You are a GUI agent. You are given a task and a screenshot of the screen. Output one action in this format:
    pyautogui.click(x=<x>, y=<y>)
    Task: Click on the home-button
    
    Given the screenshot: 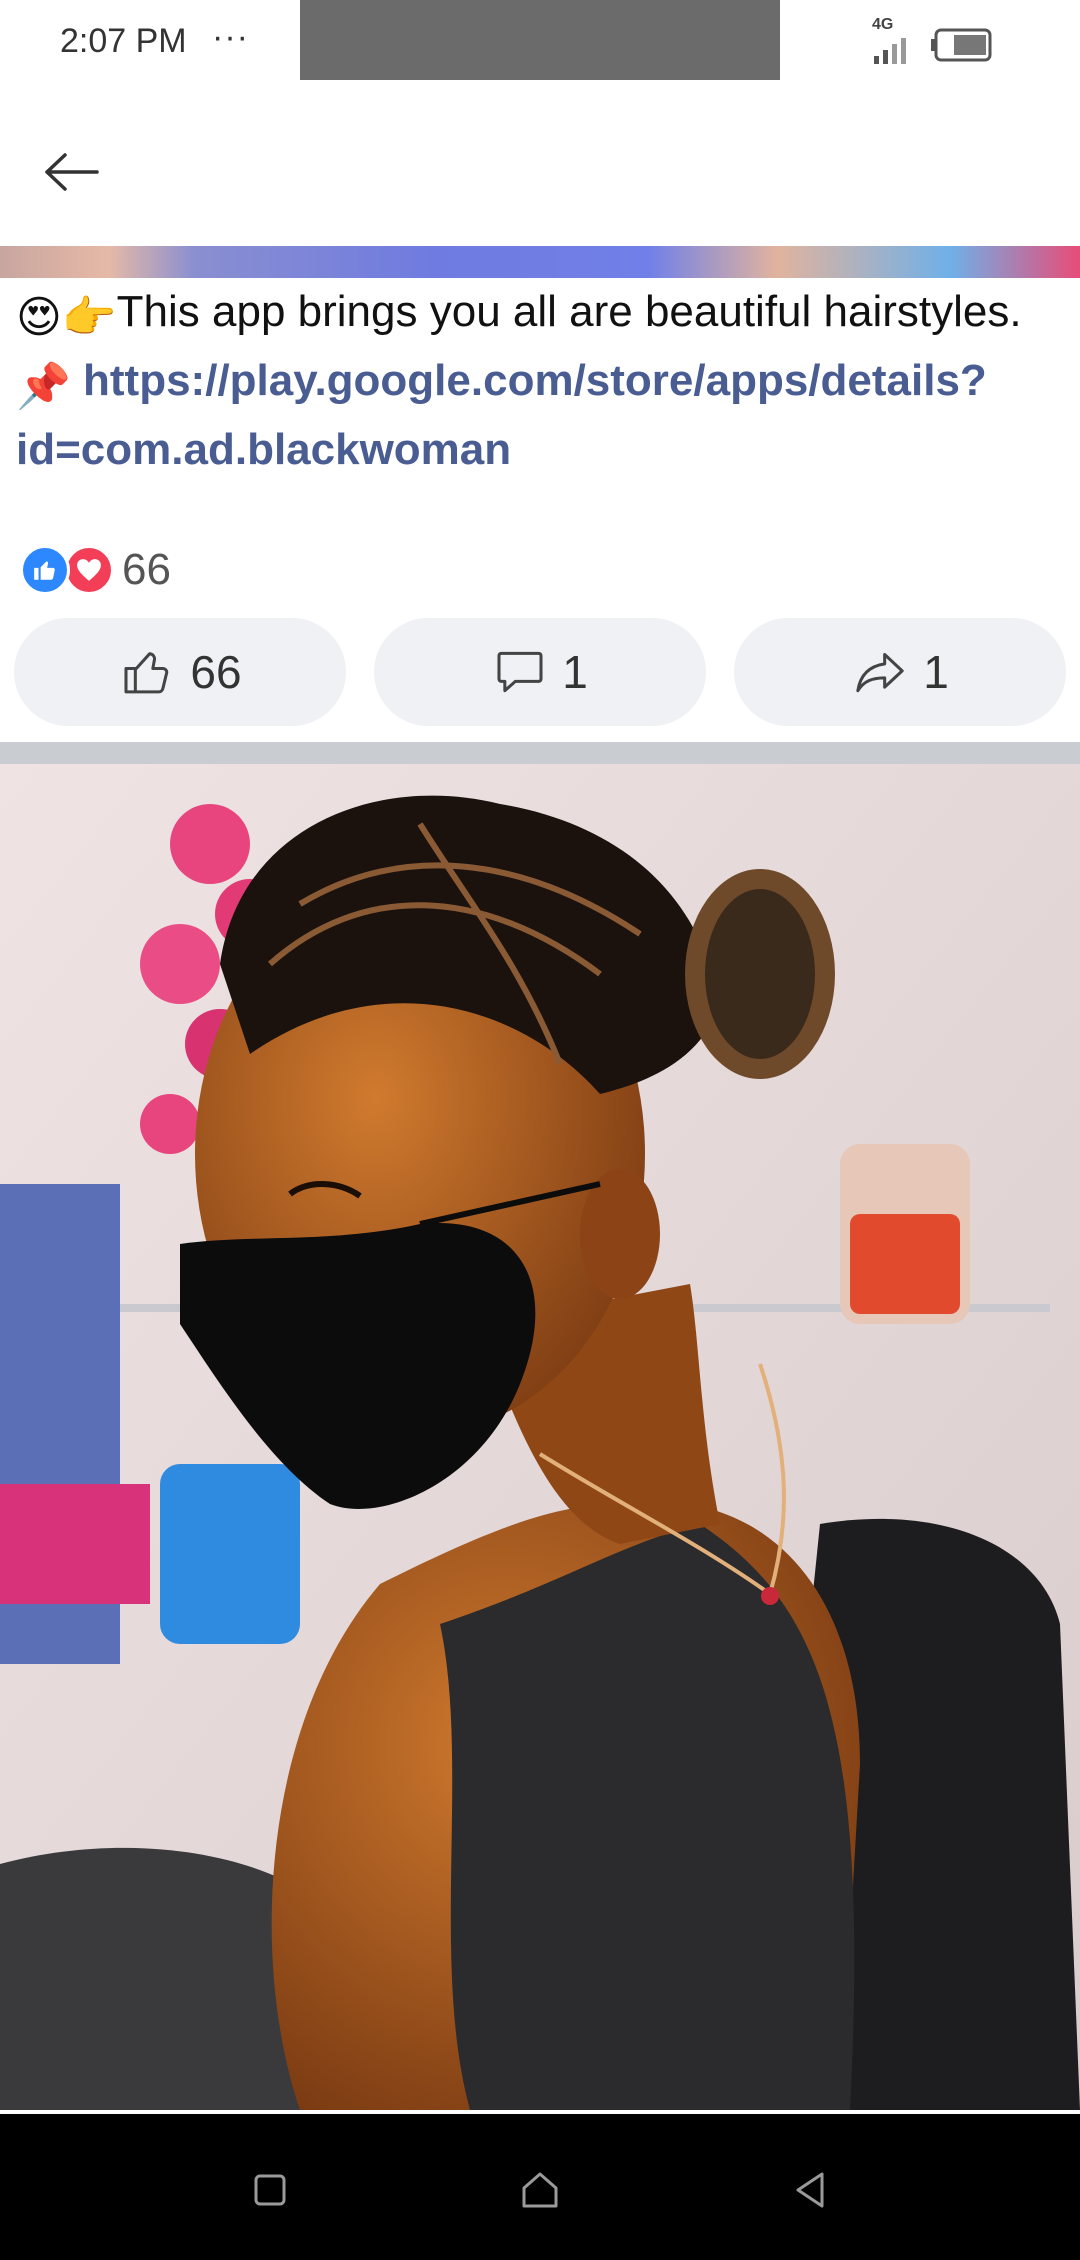 What is the action you would take?
    pyautogui.click(x=540, y=2190)
    